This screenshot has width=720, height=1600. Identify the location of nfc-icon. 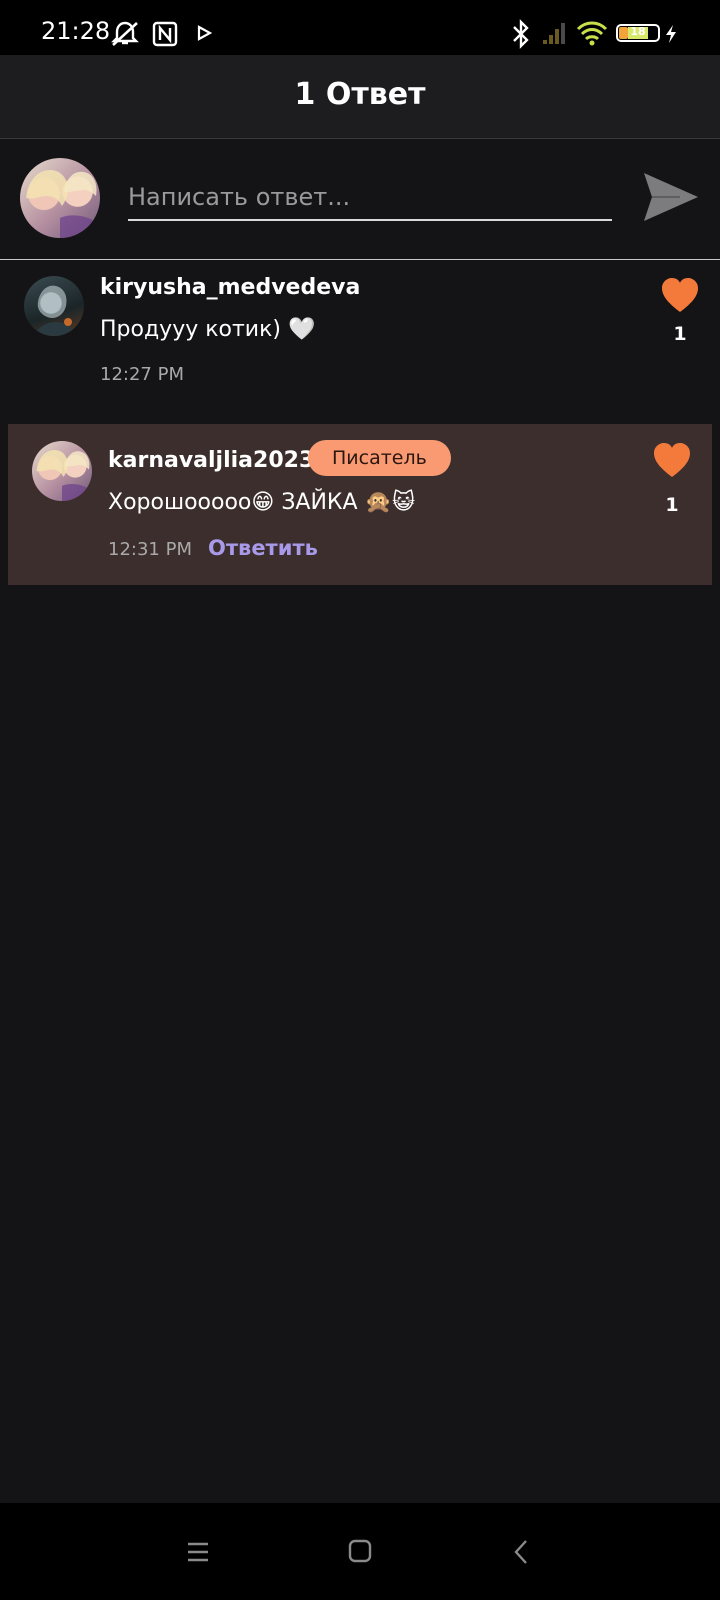
(165, 34).